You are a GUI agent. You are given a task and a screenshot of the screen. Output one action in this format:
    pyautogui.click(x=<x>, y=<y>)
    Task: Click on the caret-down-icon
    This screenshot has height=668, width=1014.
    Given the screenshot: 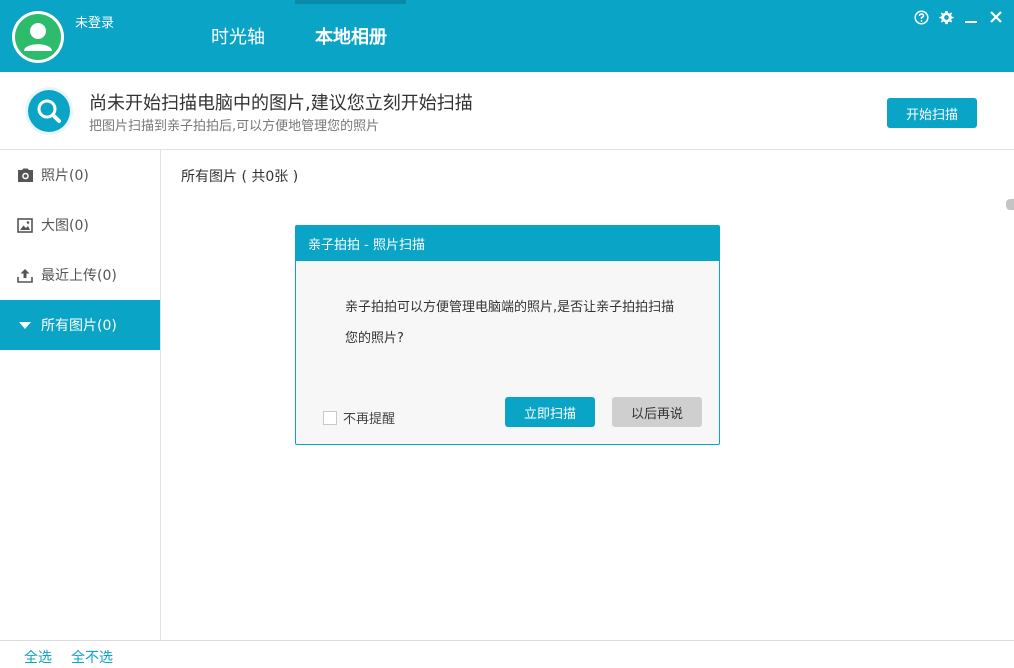 What is the action you would take?
    pyautogui.click(x=25, y=325)
    